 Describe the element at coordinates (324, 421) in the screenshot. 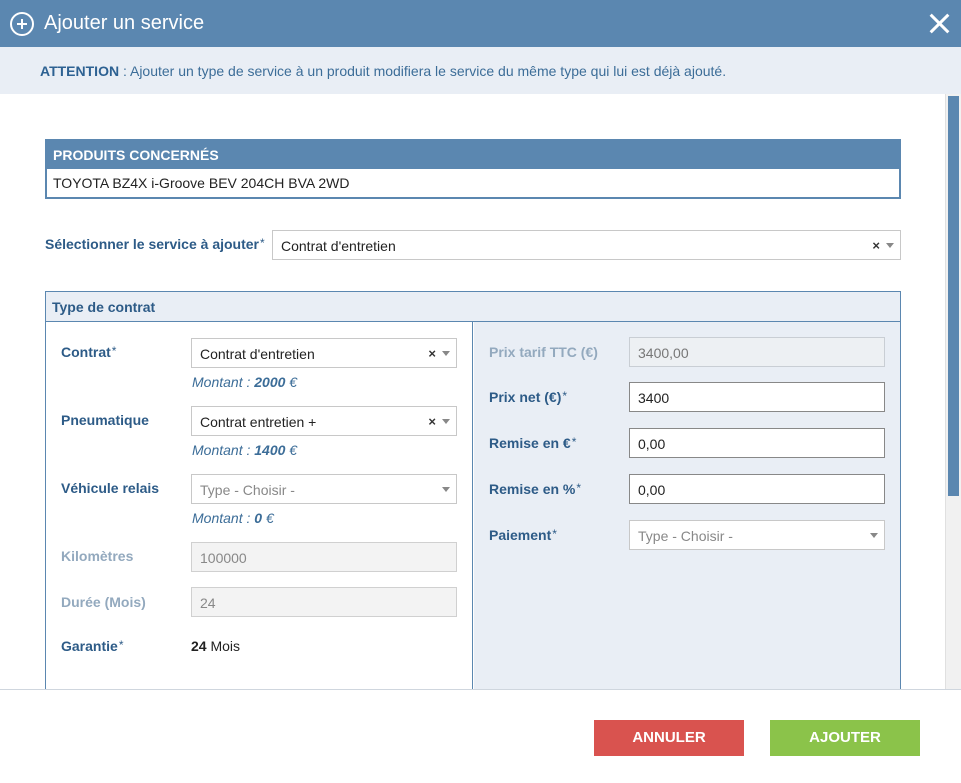

I see `pneumatique-select: Contrat entretien + ×` at that location.